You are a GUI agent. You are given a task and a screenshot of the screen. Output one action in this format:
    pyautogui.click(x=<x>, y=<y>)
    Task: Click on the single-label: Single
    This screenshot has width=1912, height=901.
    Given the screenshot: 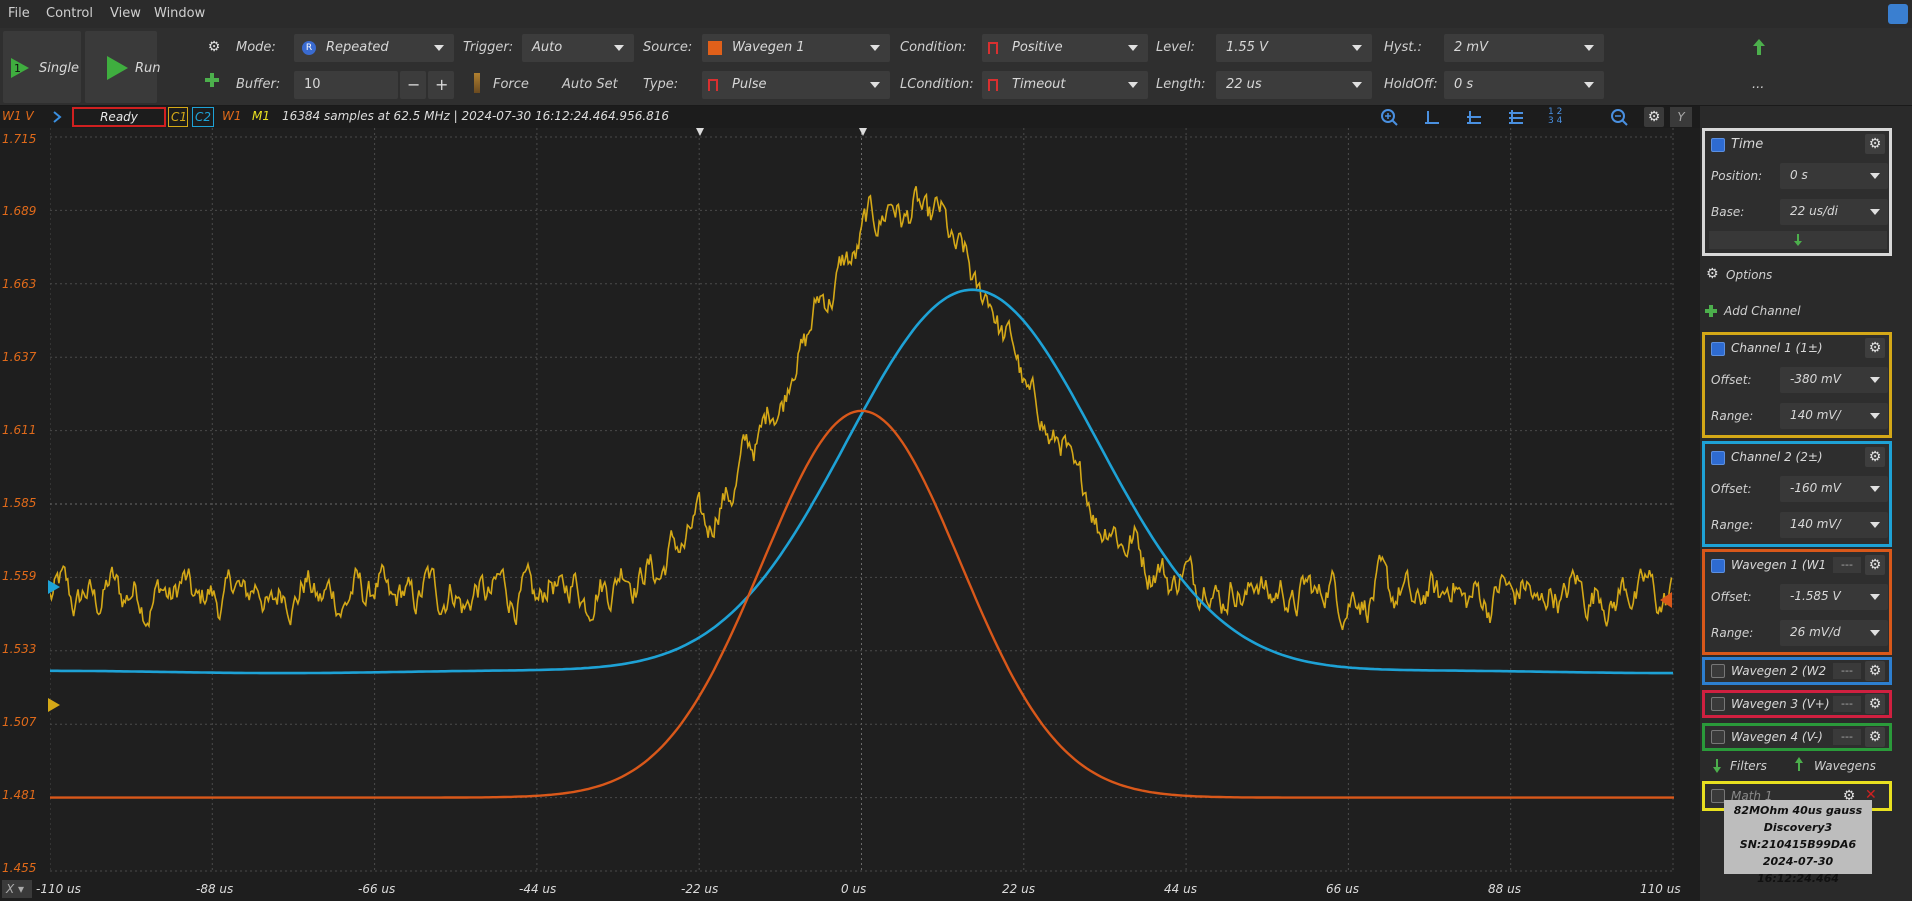 What is the action you would take?
    pyautogui.click(x=59, y=68)
    